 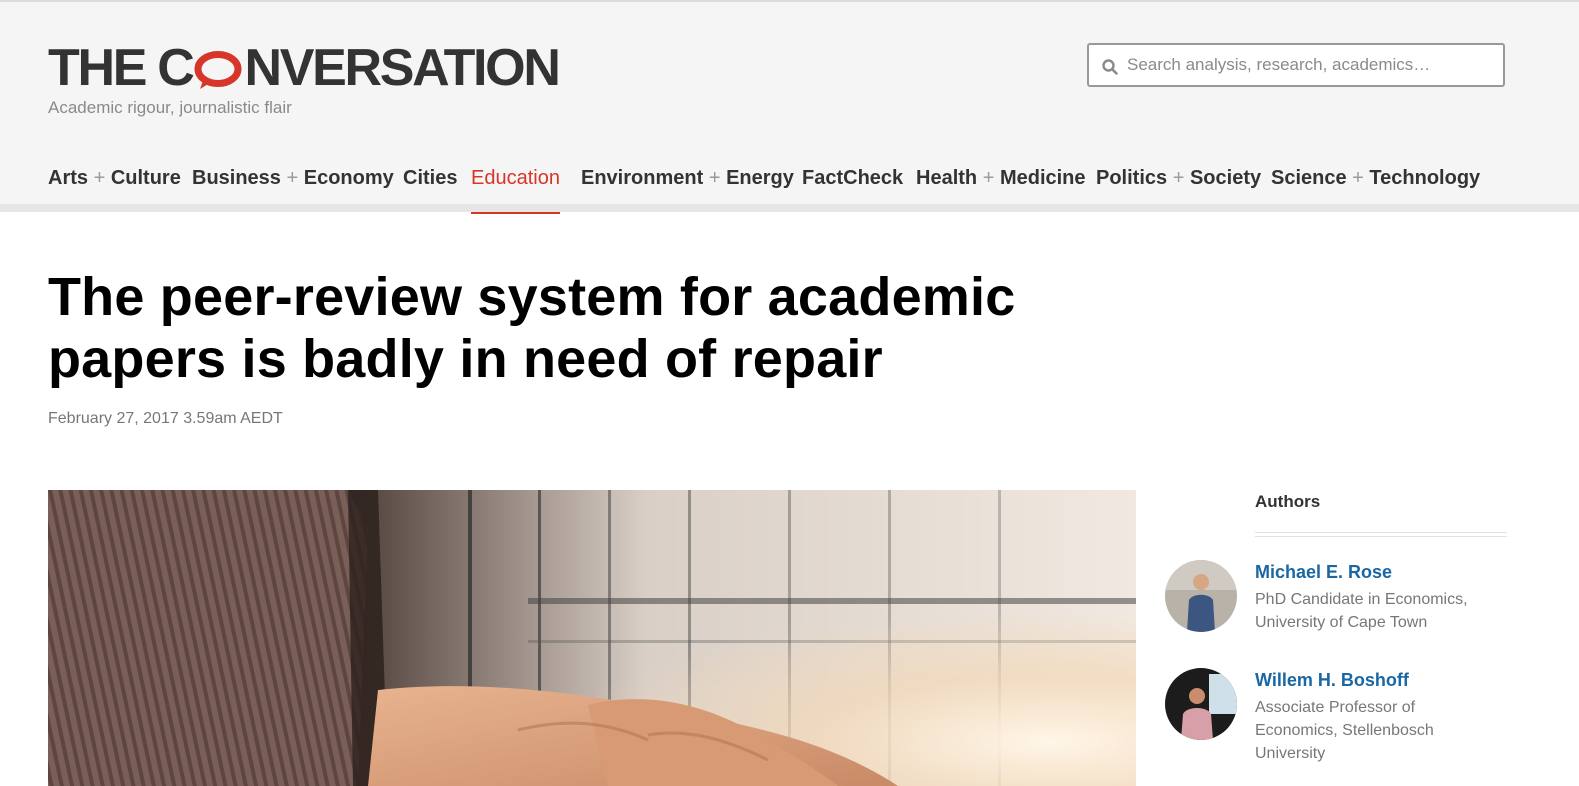 I want to click on nav-label-primary: Cities, so click(x=430, y=178).